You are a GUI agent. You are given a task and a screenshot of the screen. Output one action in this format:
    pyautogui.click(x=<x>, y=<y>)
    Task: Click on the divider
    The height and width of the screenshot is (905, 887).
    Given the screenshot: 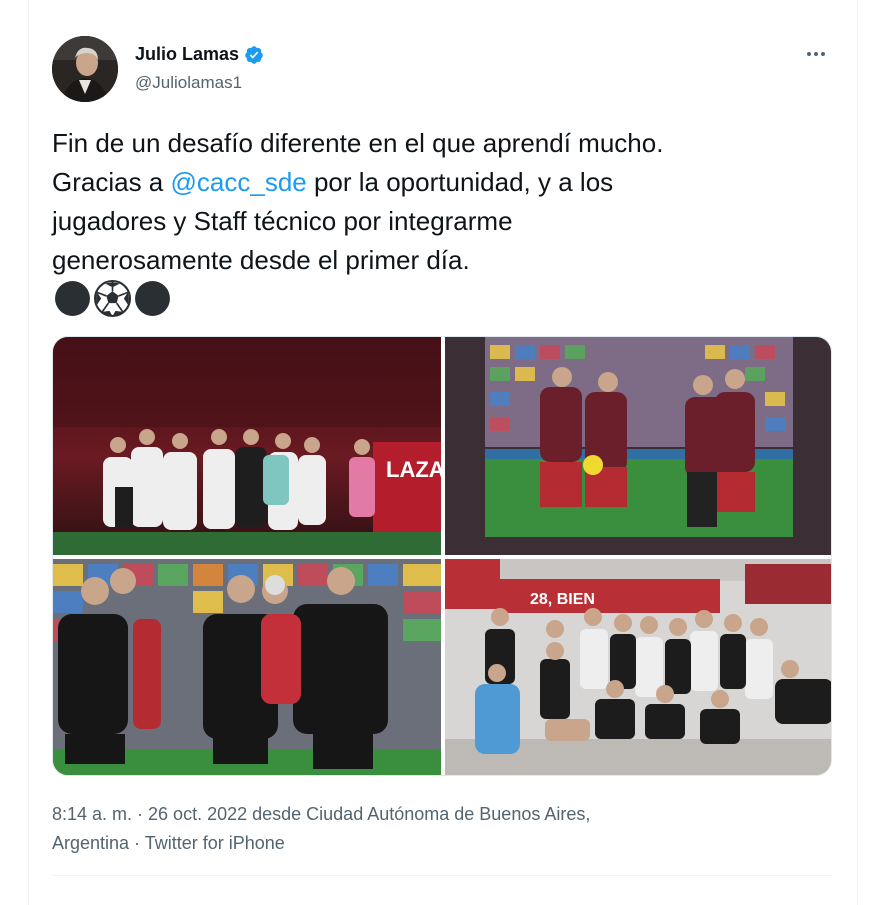 What is the action you would take?
    pyautogui.click(x=442, y=875)
    